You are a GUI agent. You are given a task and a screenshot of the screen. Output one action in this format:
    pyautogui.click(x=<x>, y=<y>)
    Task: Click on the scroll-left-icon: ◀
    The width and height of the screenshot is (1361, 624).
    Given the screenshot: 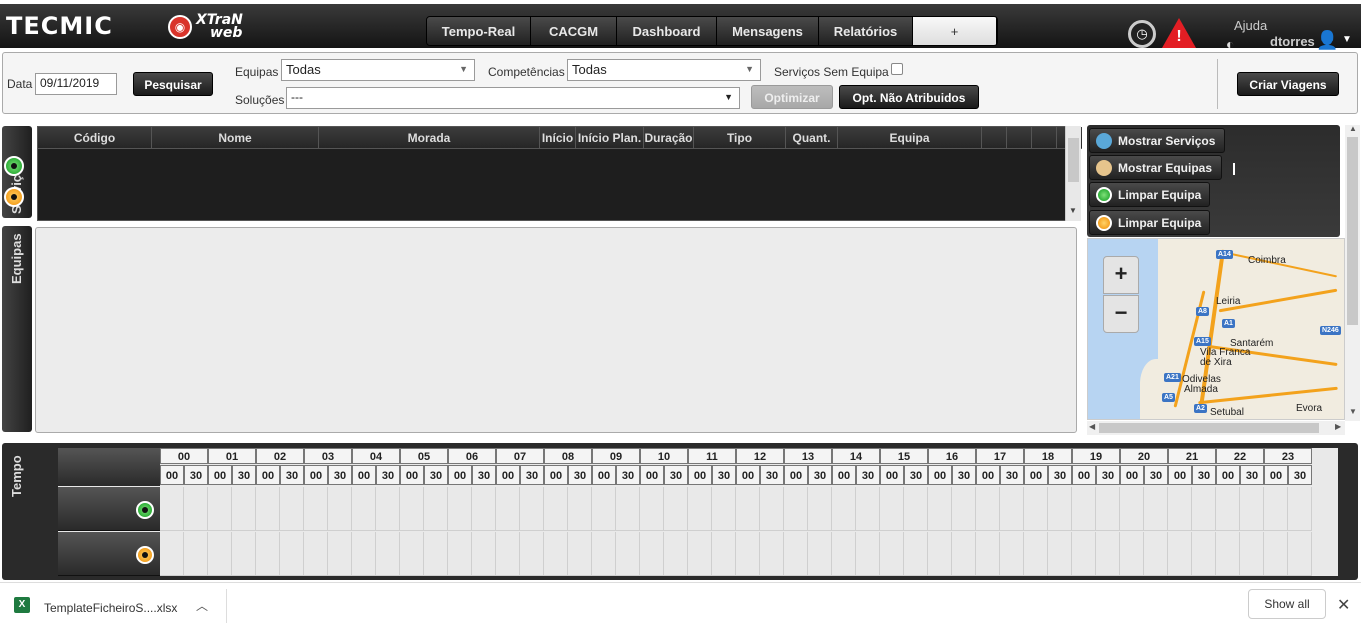 What is the action you would take?
    pyautogui.click(x=1092, y=426)
    